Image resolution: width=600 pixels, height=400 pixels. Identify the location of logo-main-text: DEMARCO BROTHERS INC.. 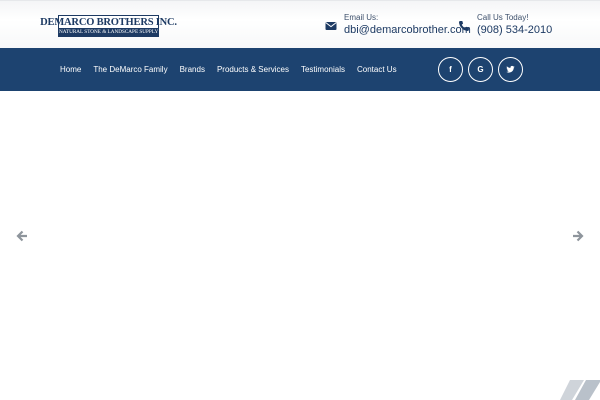
(108, 22).